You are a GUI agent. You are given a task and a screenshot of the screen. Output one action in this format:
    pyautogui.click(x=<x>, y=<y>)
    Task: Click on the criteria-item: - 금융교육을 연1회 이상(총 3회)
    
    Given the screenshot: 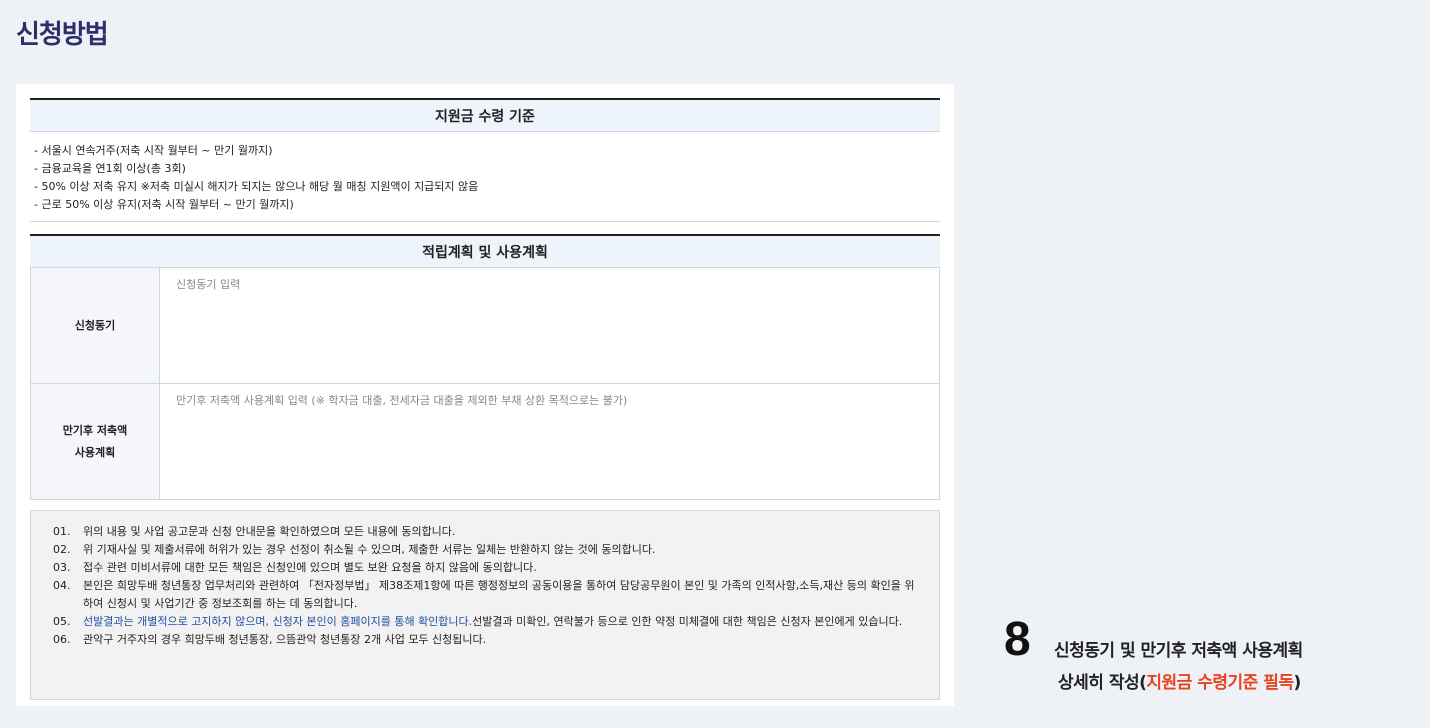 What is the action you would take?
    pyautogui.click(x=110, y=168)
    